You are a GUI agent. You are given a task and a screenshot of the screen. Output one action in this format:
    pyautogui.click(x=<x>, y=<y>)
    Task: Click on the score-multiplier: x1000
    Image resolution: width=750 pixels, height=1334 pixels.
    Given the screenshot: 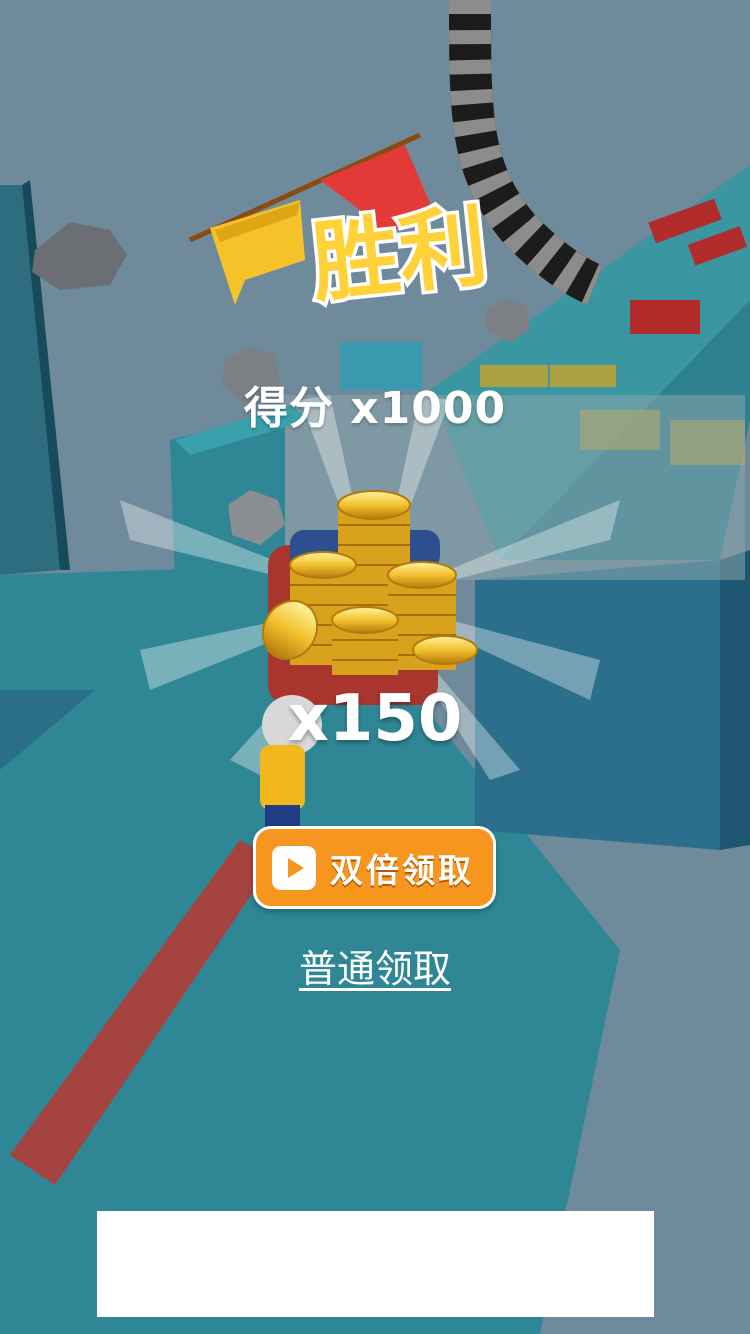 What is the action you would take?
    pyautogui.click(x=428, y=408)
    